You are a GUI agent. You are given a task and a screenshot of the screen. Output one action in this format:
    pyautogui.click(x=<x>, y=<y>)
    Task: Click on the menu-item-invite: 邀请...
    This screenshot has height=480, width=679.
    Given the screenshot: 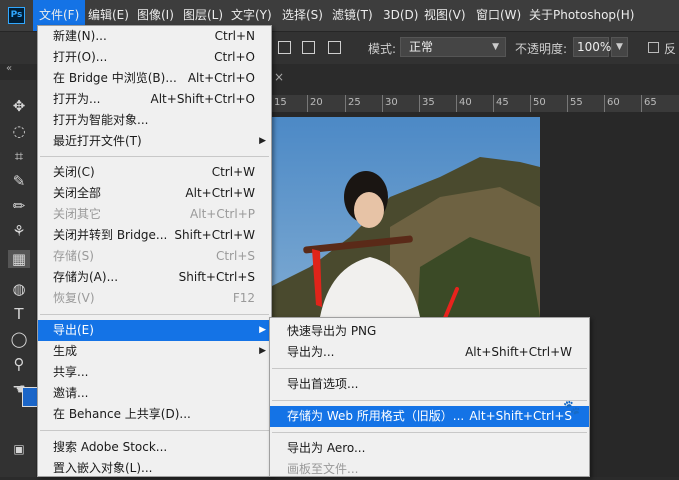 What is the action you would take?
    pyautogui.click(x=154, y=393)
    